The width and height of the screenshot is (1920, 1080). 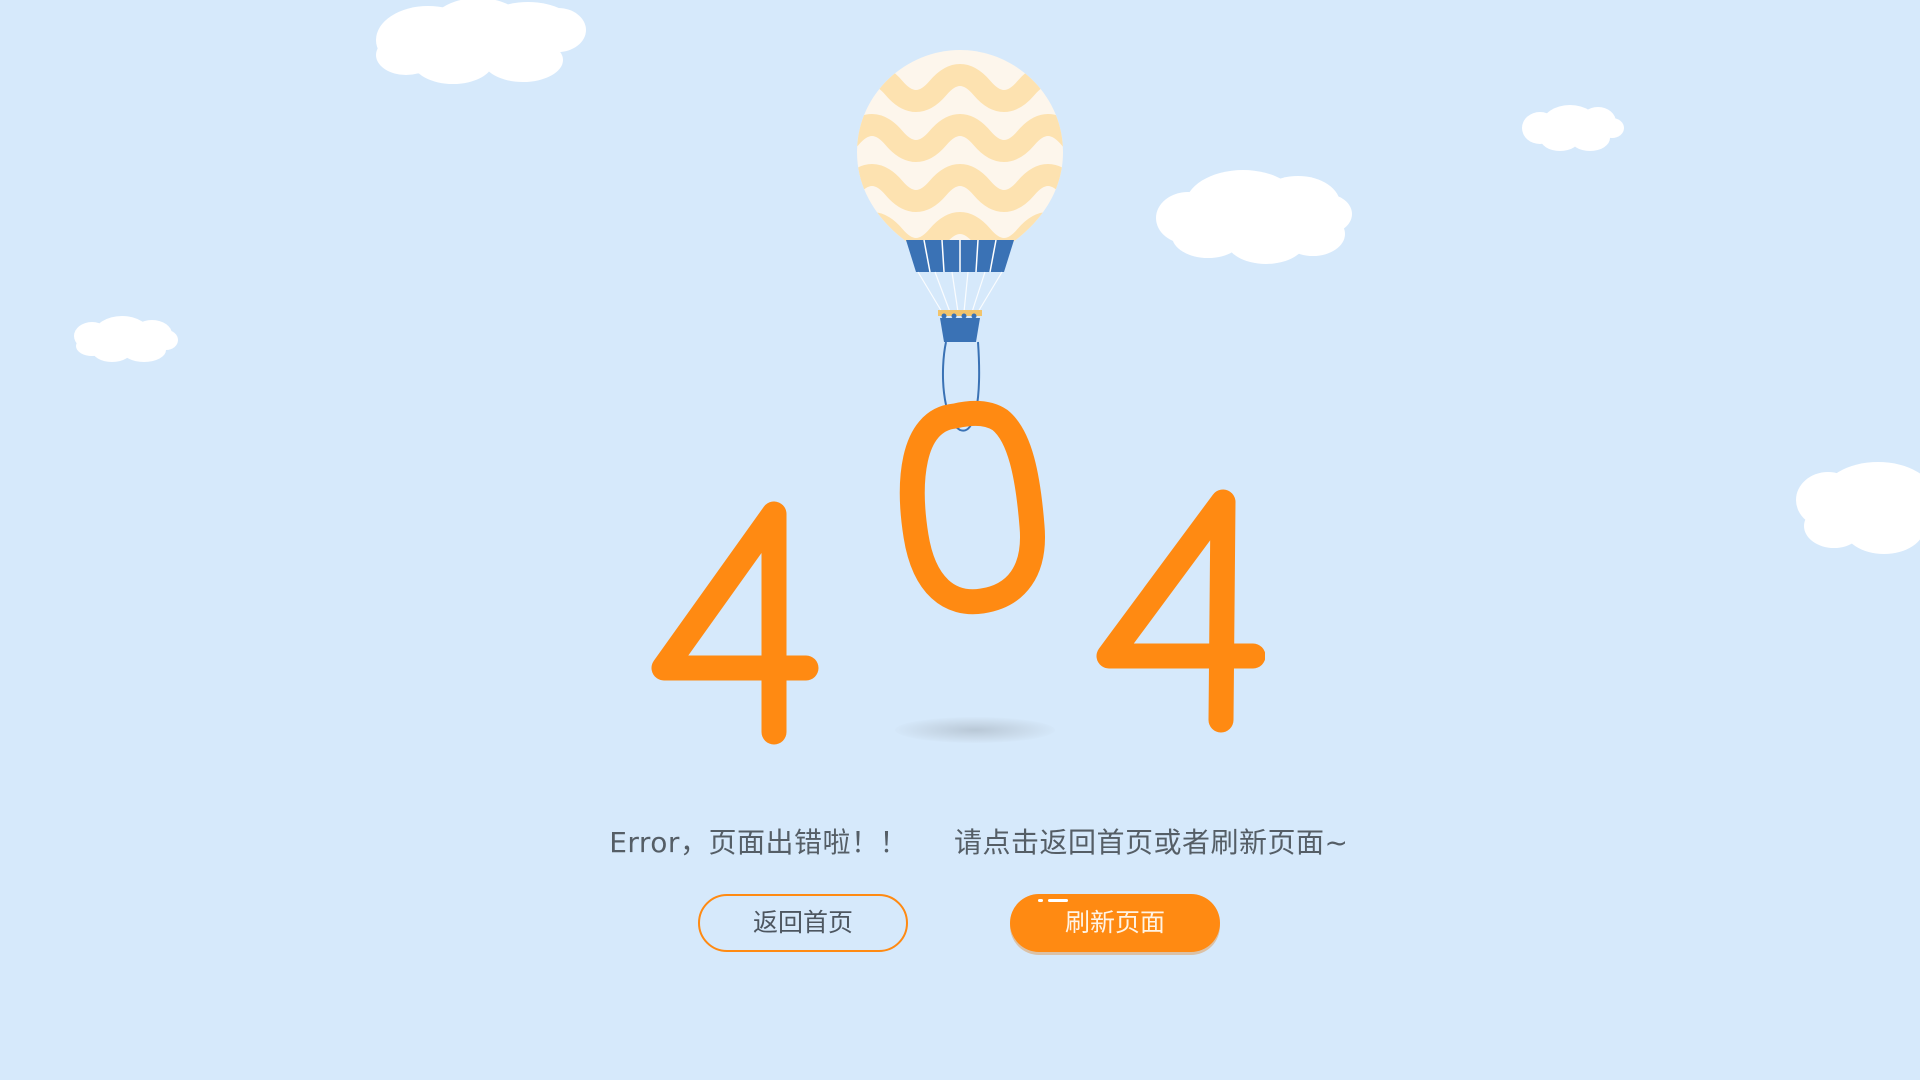 I want to click on refresh-page-label: 刷新页面, so click(x=1114, y=922).